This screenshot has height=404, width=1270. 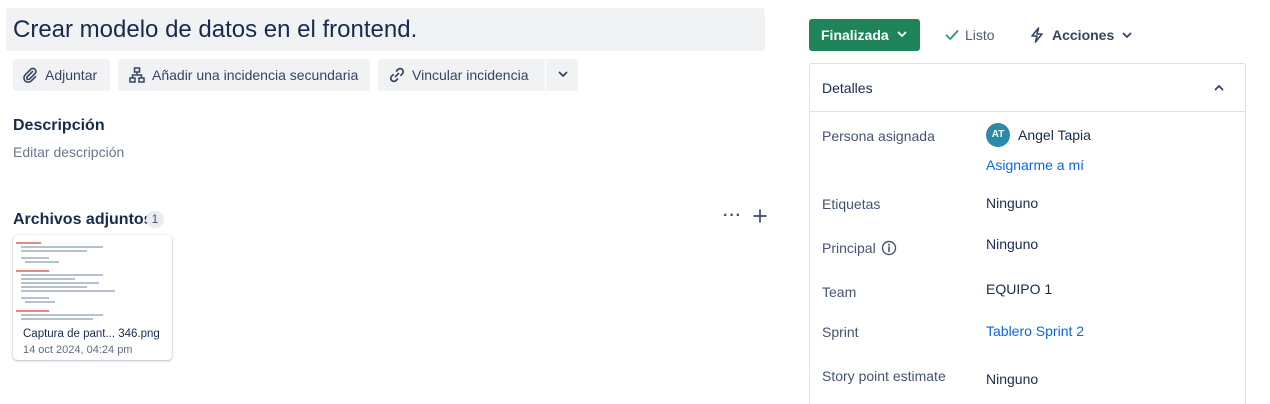 I want to click on attachment-thumbnail, so click(x=92, y=279).